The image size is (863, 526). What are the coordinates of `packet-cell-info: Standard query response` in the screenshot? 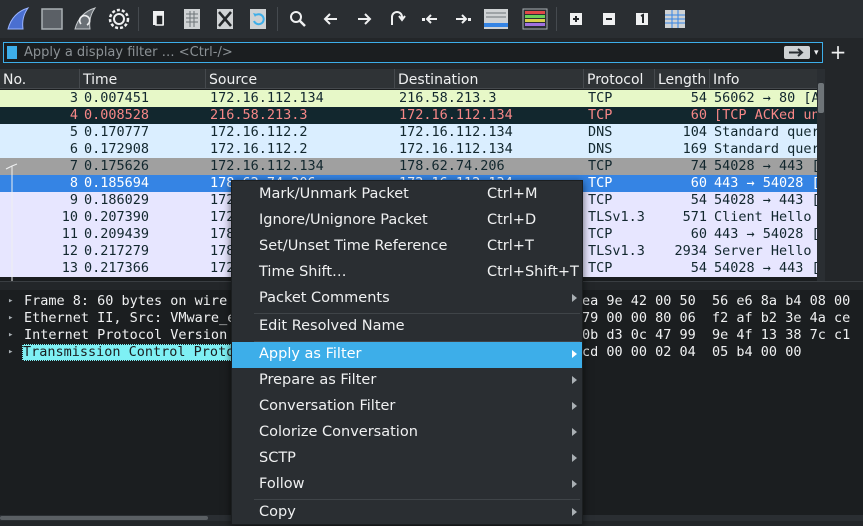 It's located at (765, 149).